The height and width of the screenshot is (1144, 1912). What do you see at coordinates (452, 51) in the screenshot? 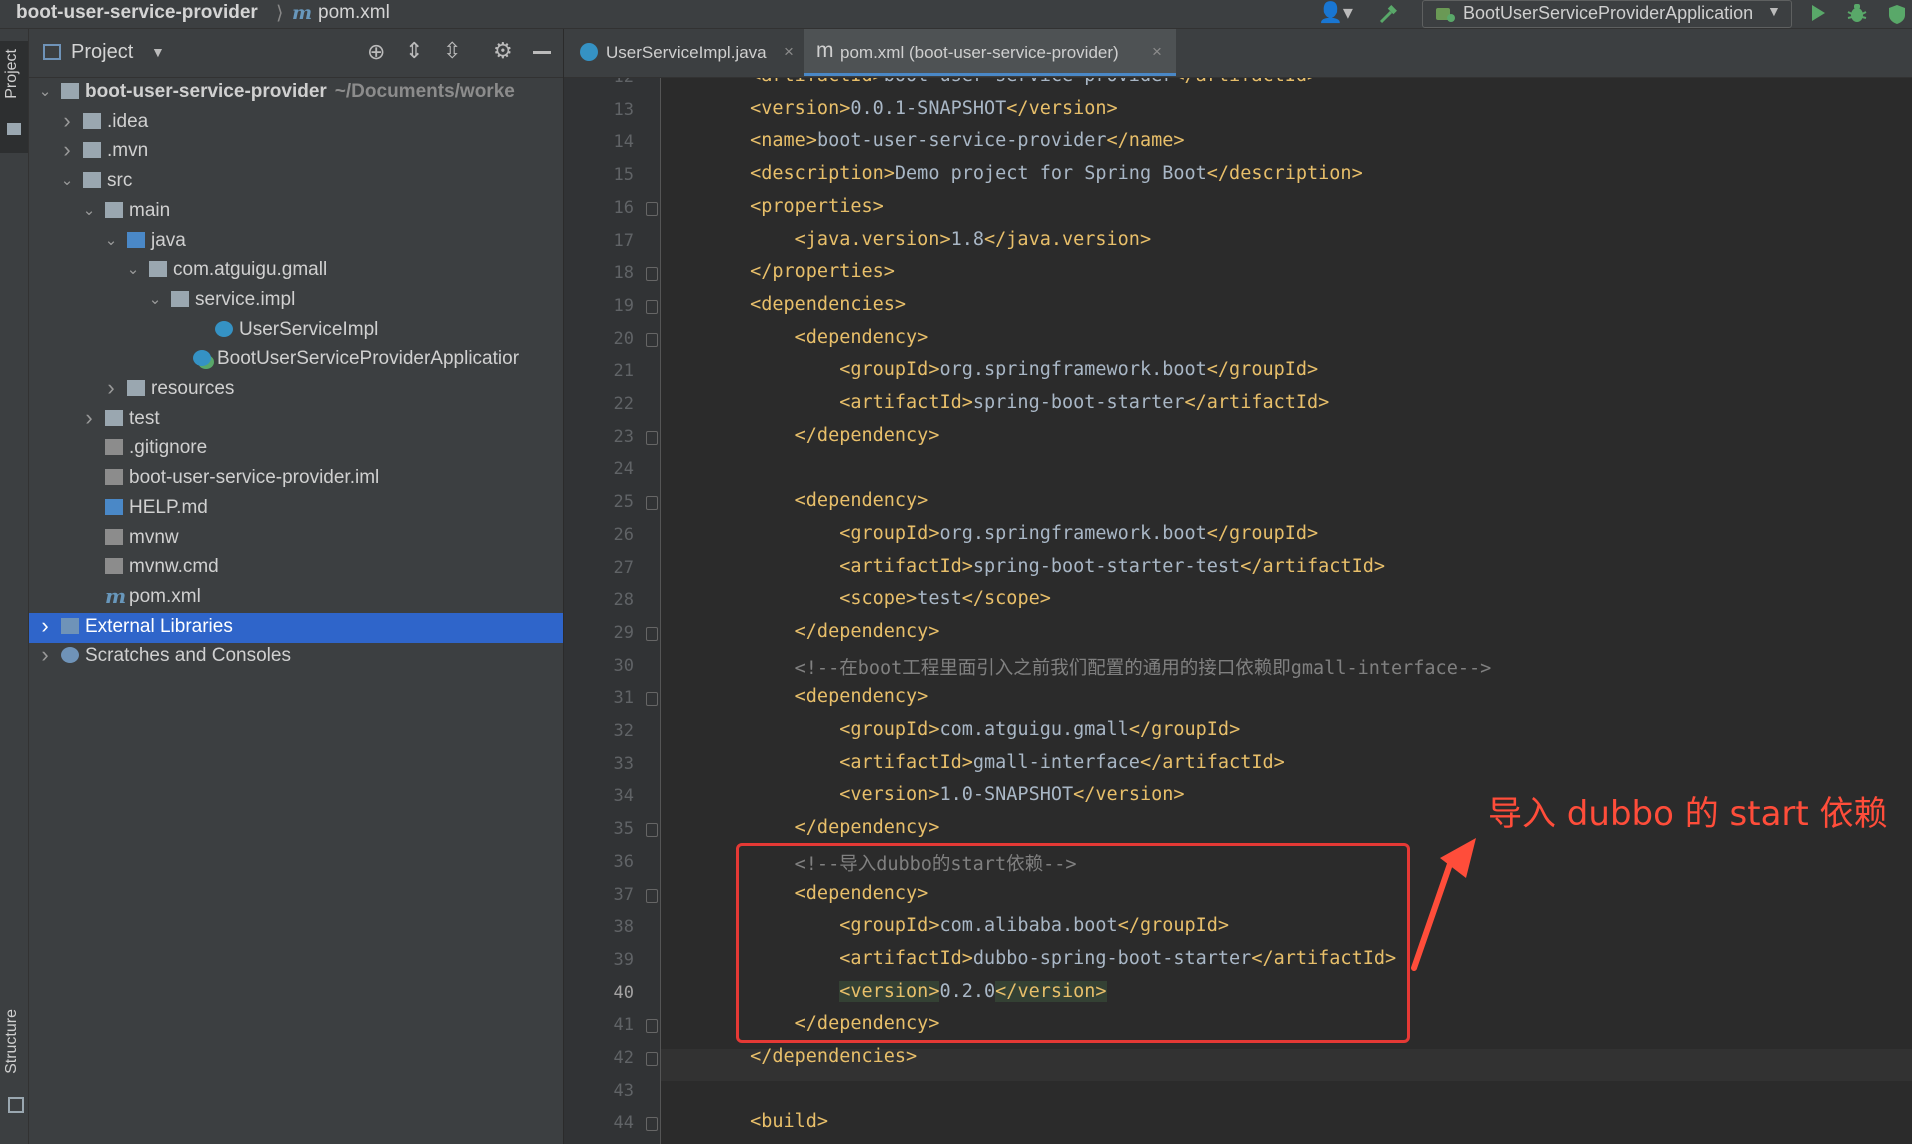
I see `collapse-all-icon: ⇳` at bounding box center [452, 51].